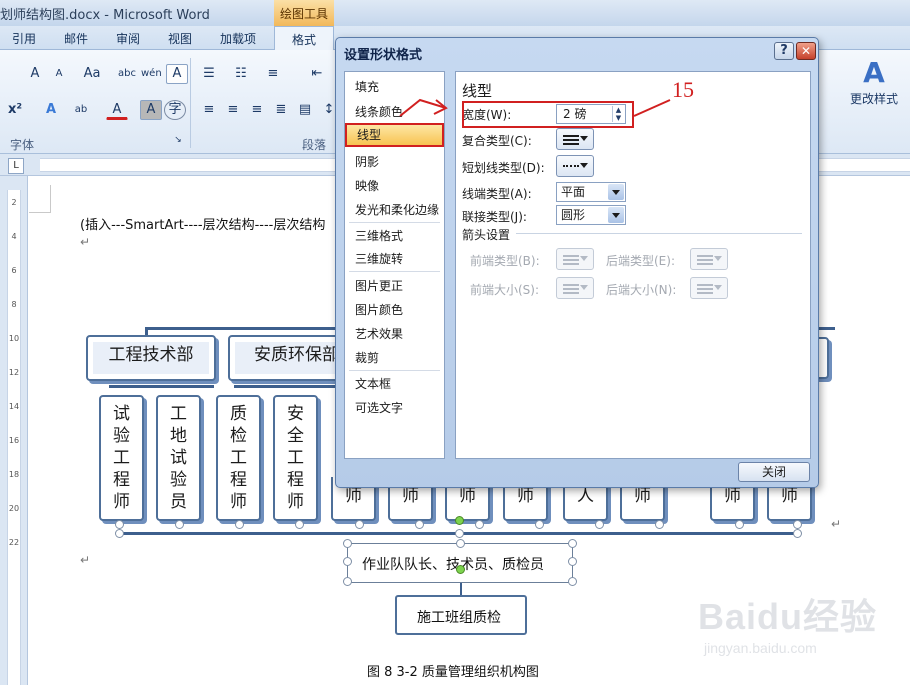 The width and height of the screenshot is (910, 685). What do you see at coordinates (151, 358) in the screenshot?
I see `org-box-department: 工程技术部` at bounding box center [151, 358].